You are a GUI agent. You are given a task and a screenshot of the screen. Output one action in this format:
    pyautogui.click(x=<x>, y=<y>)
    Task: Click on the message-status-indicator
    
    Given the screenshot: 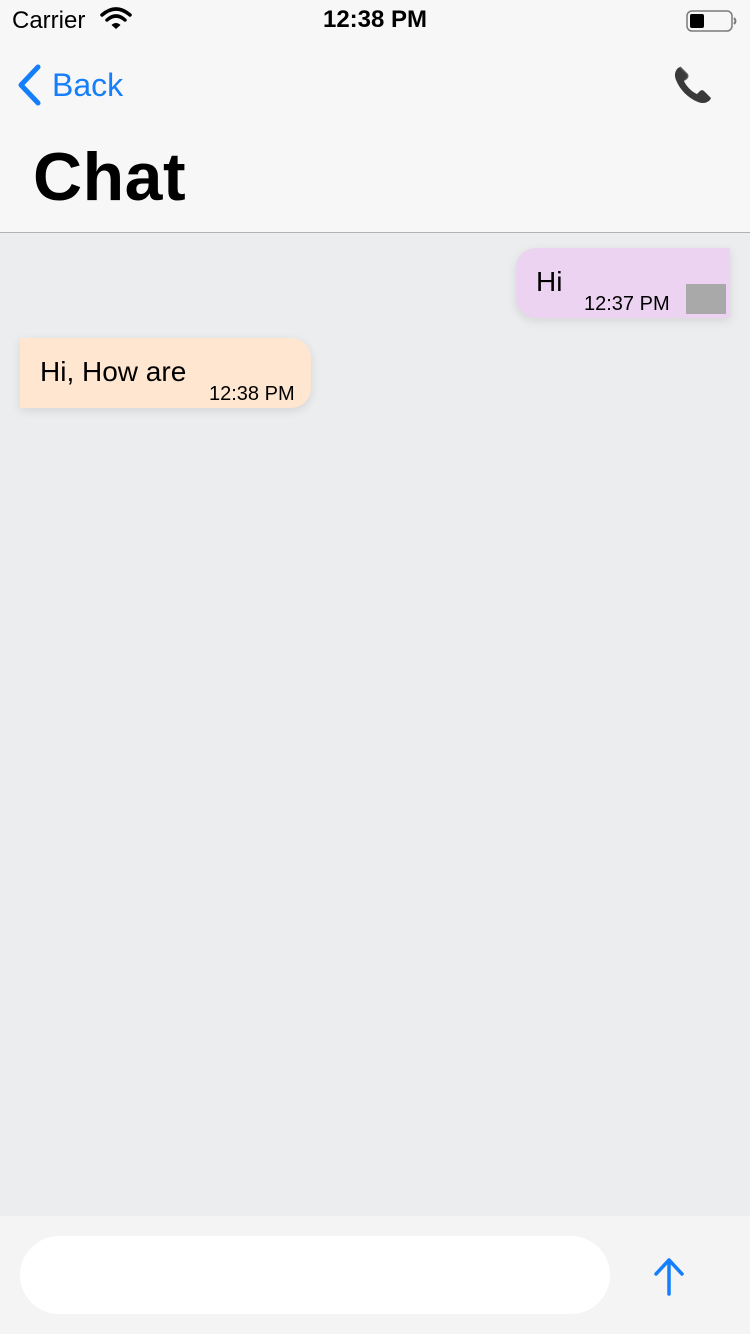 What is the action you would take?
    pyautogui.click(x=706, y=299)
    